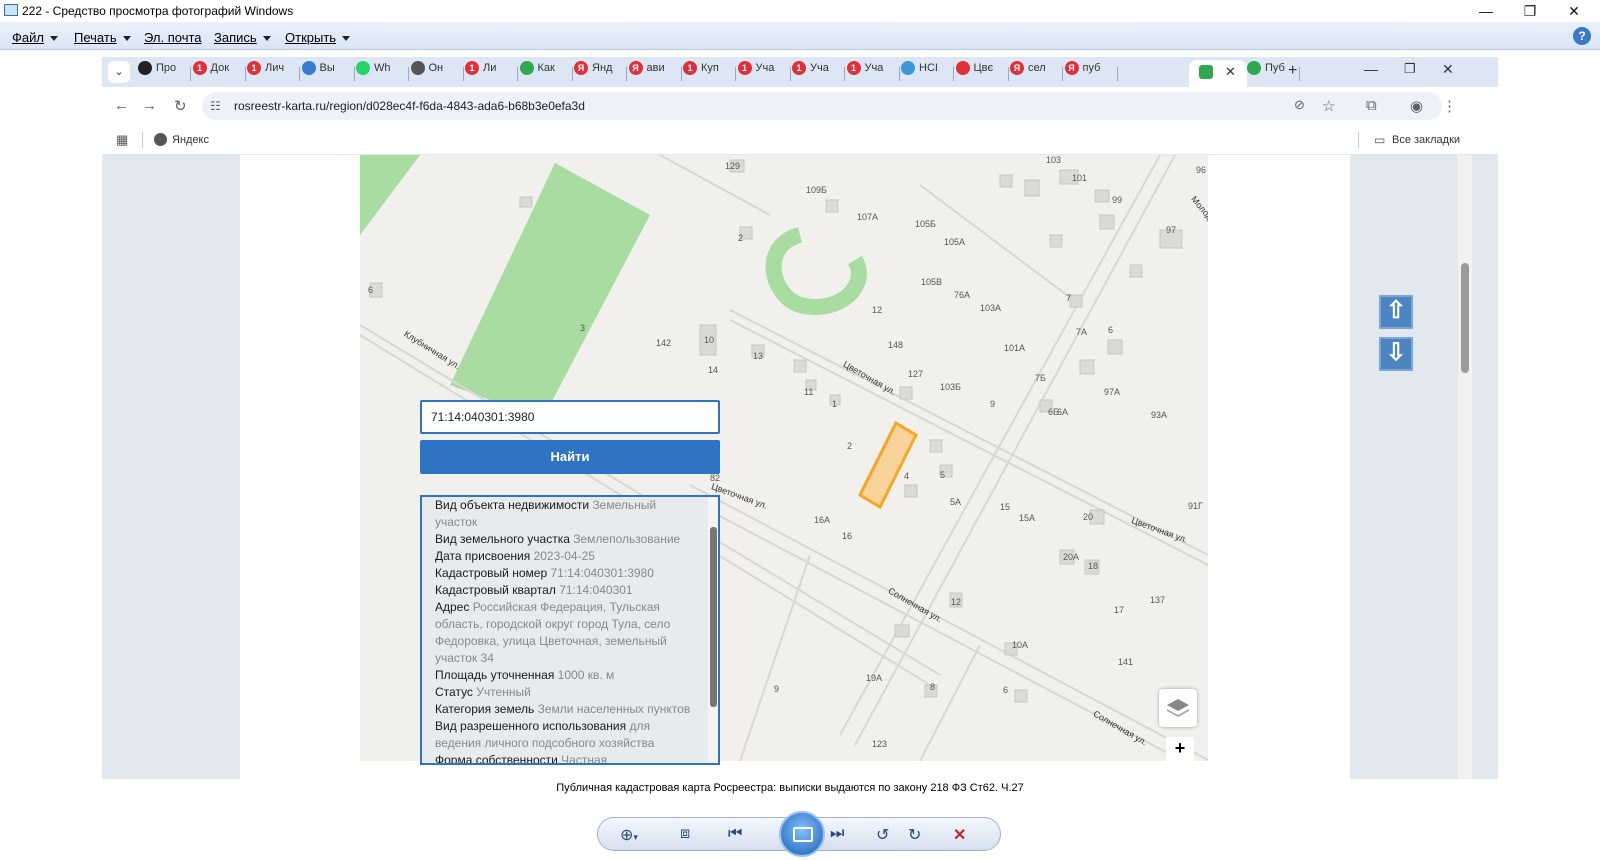 This screenshot has width=1600, height=860. What do you see at coordinates (363, 68) in the screenshot?
I see `whatsapp-icon` at bounding box center [363, 68].